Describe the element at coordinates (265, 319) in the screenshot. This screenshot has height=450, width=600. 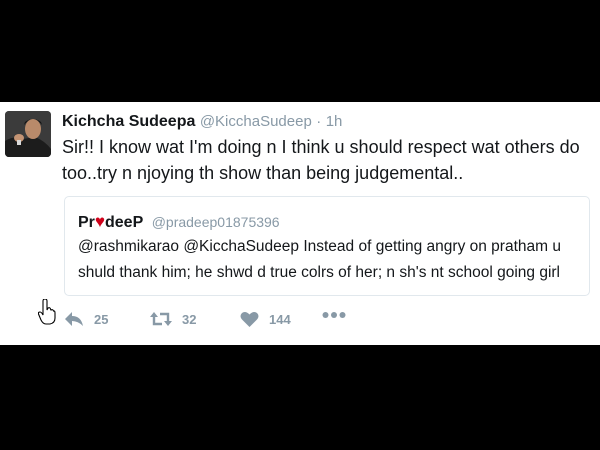
I see `like-button: 144` at that location.